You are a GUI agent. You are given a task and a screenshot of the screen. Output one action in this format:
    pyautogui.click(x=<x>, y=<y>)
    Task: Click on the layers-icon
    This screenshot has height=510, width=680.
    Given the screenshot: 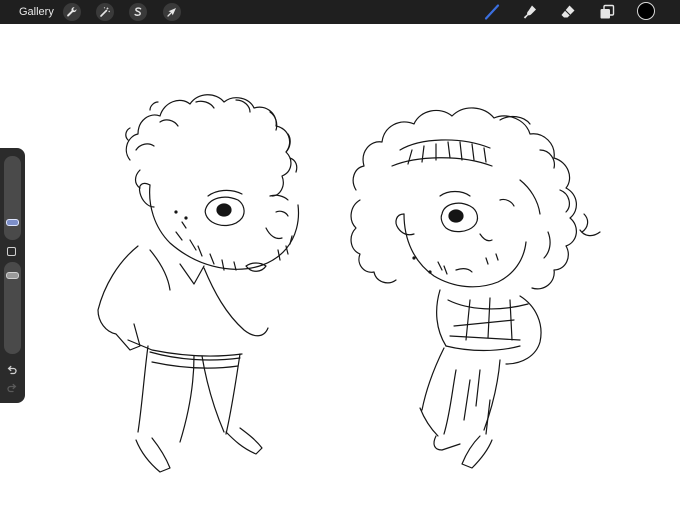 What is the action you would take?
    pyautogui.click(x=607, y=11)
    